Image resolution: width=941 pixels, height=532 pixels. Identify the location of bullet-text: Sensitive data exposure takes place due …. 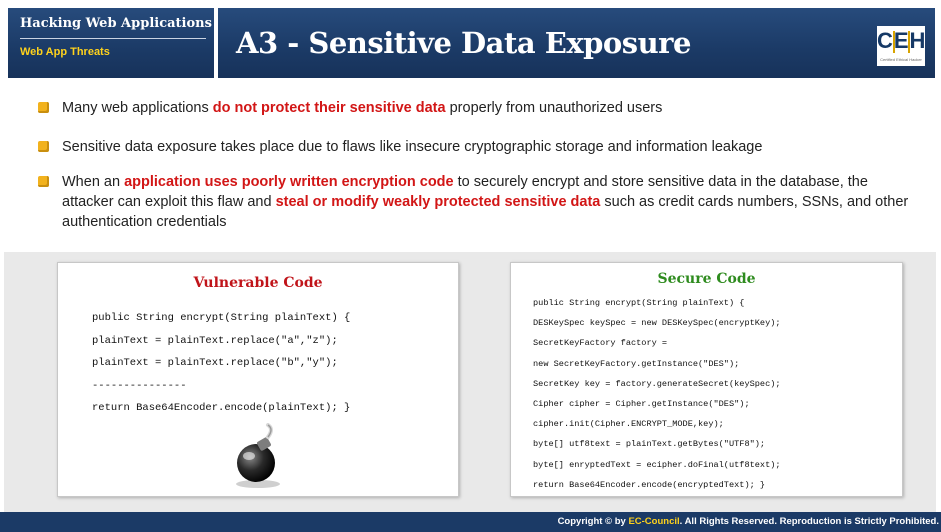
(490, 147).